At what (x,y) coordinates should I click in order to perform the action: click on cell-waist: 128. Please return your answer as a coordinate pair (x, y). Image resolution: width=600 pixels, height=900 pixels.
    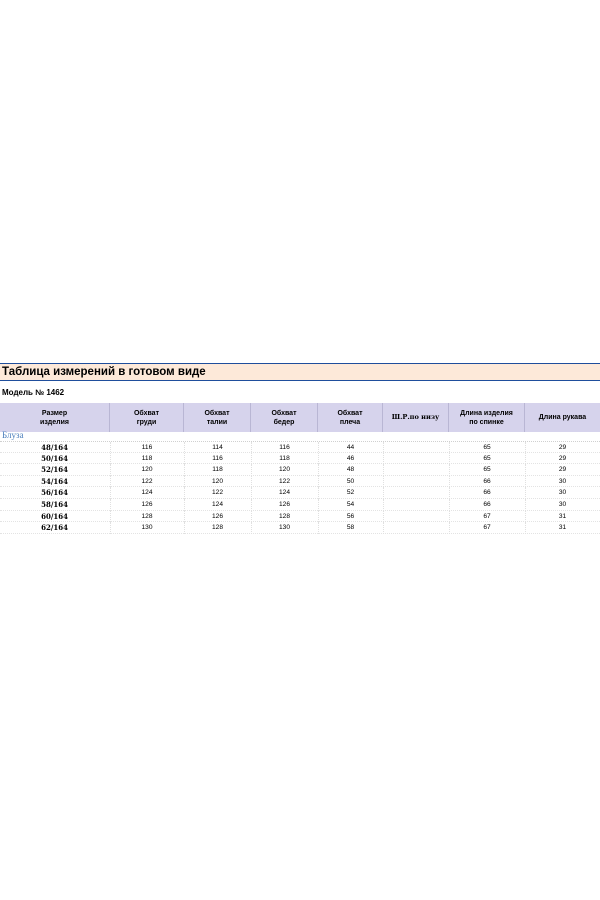
    Looking at the image, I should click on (217, 528).